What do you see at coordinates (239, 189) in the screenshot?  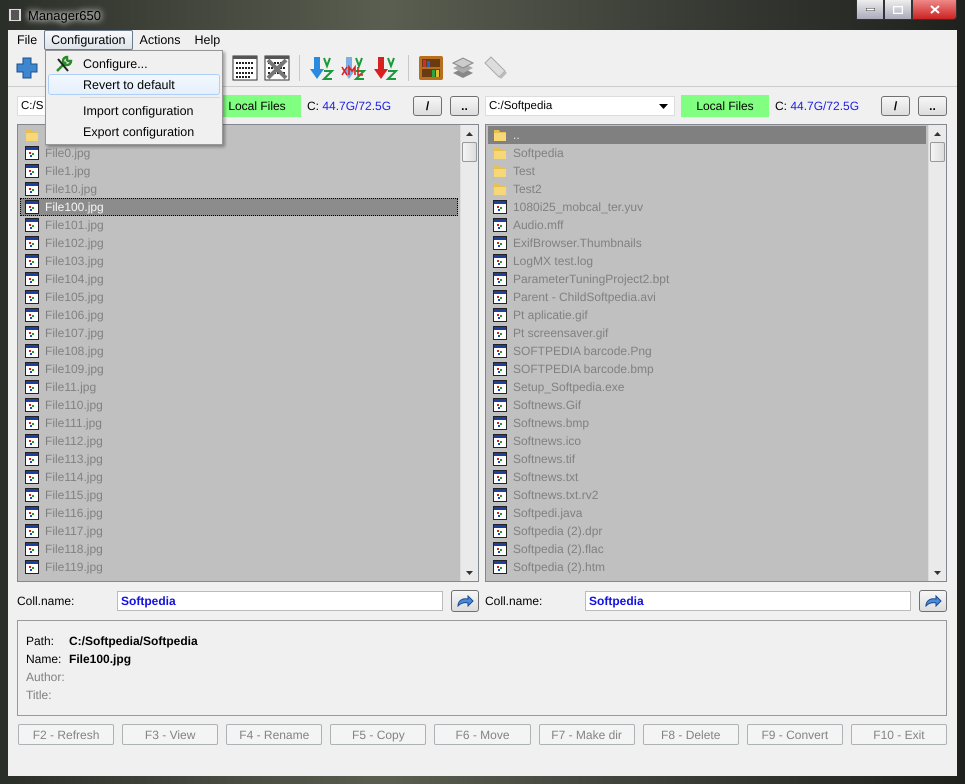 I see `file-row: File10.jpg` at bounding box center [239, 189].